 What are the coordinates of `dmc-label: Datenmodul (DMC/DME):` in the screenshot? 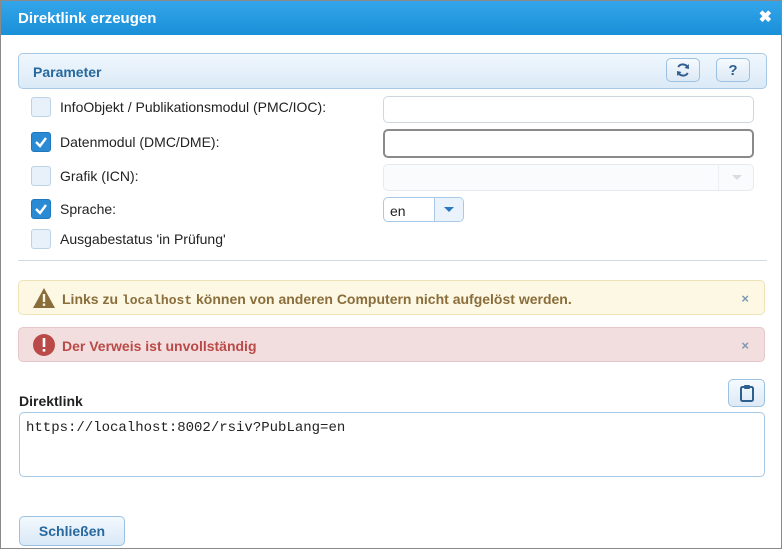 It's located at (140, 142).